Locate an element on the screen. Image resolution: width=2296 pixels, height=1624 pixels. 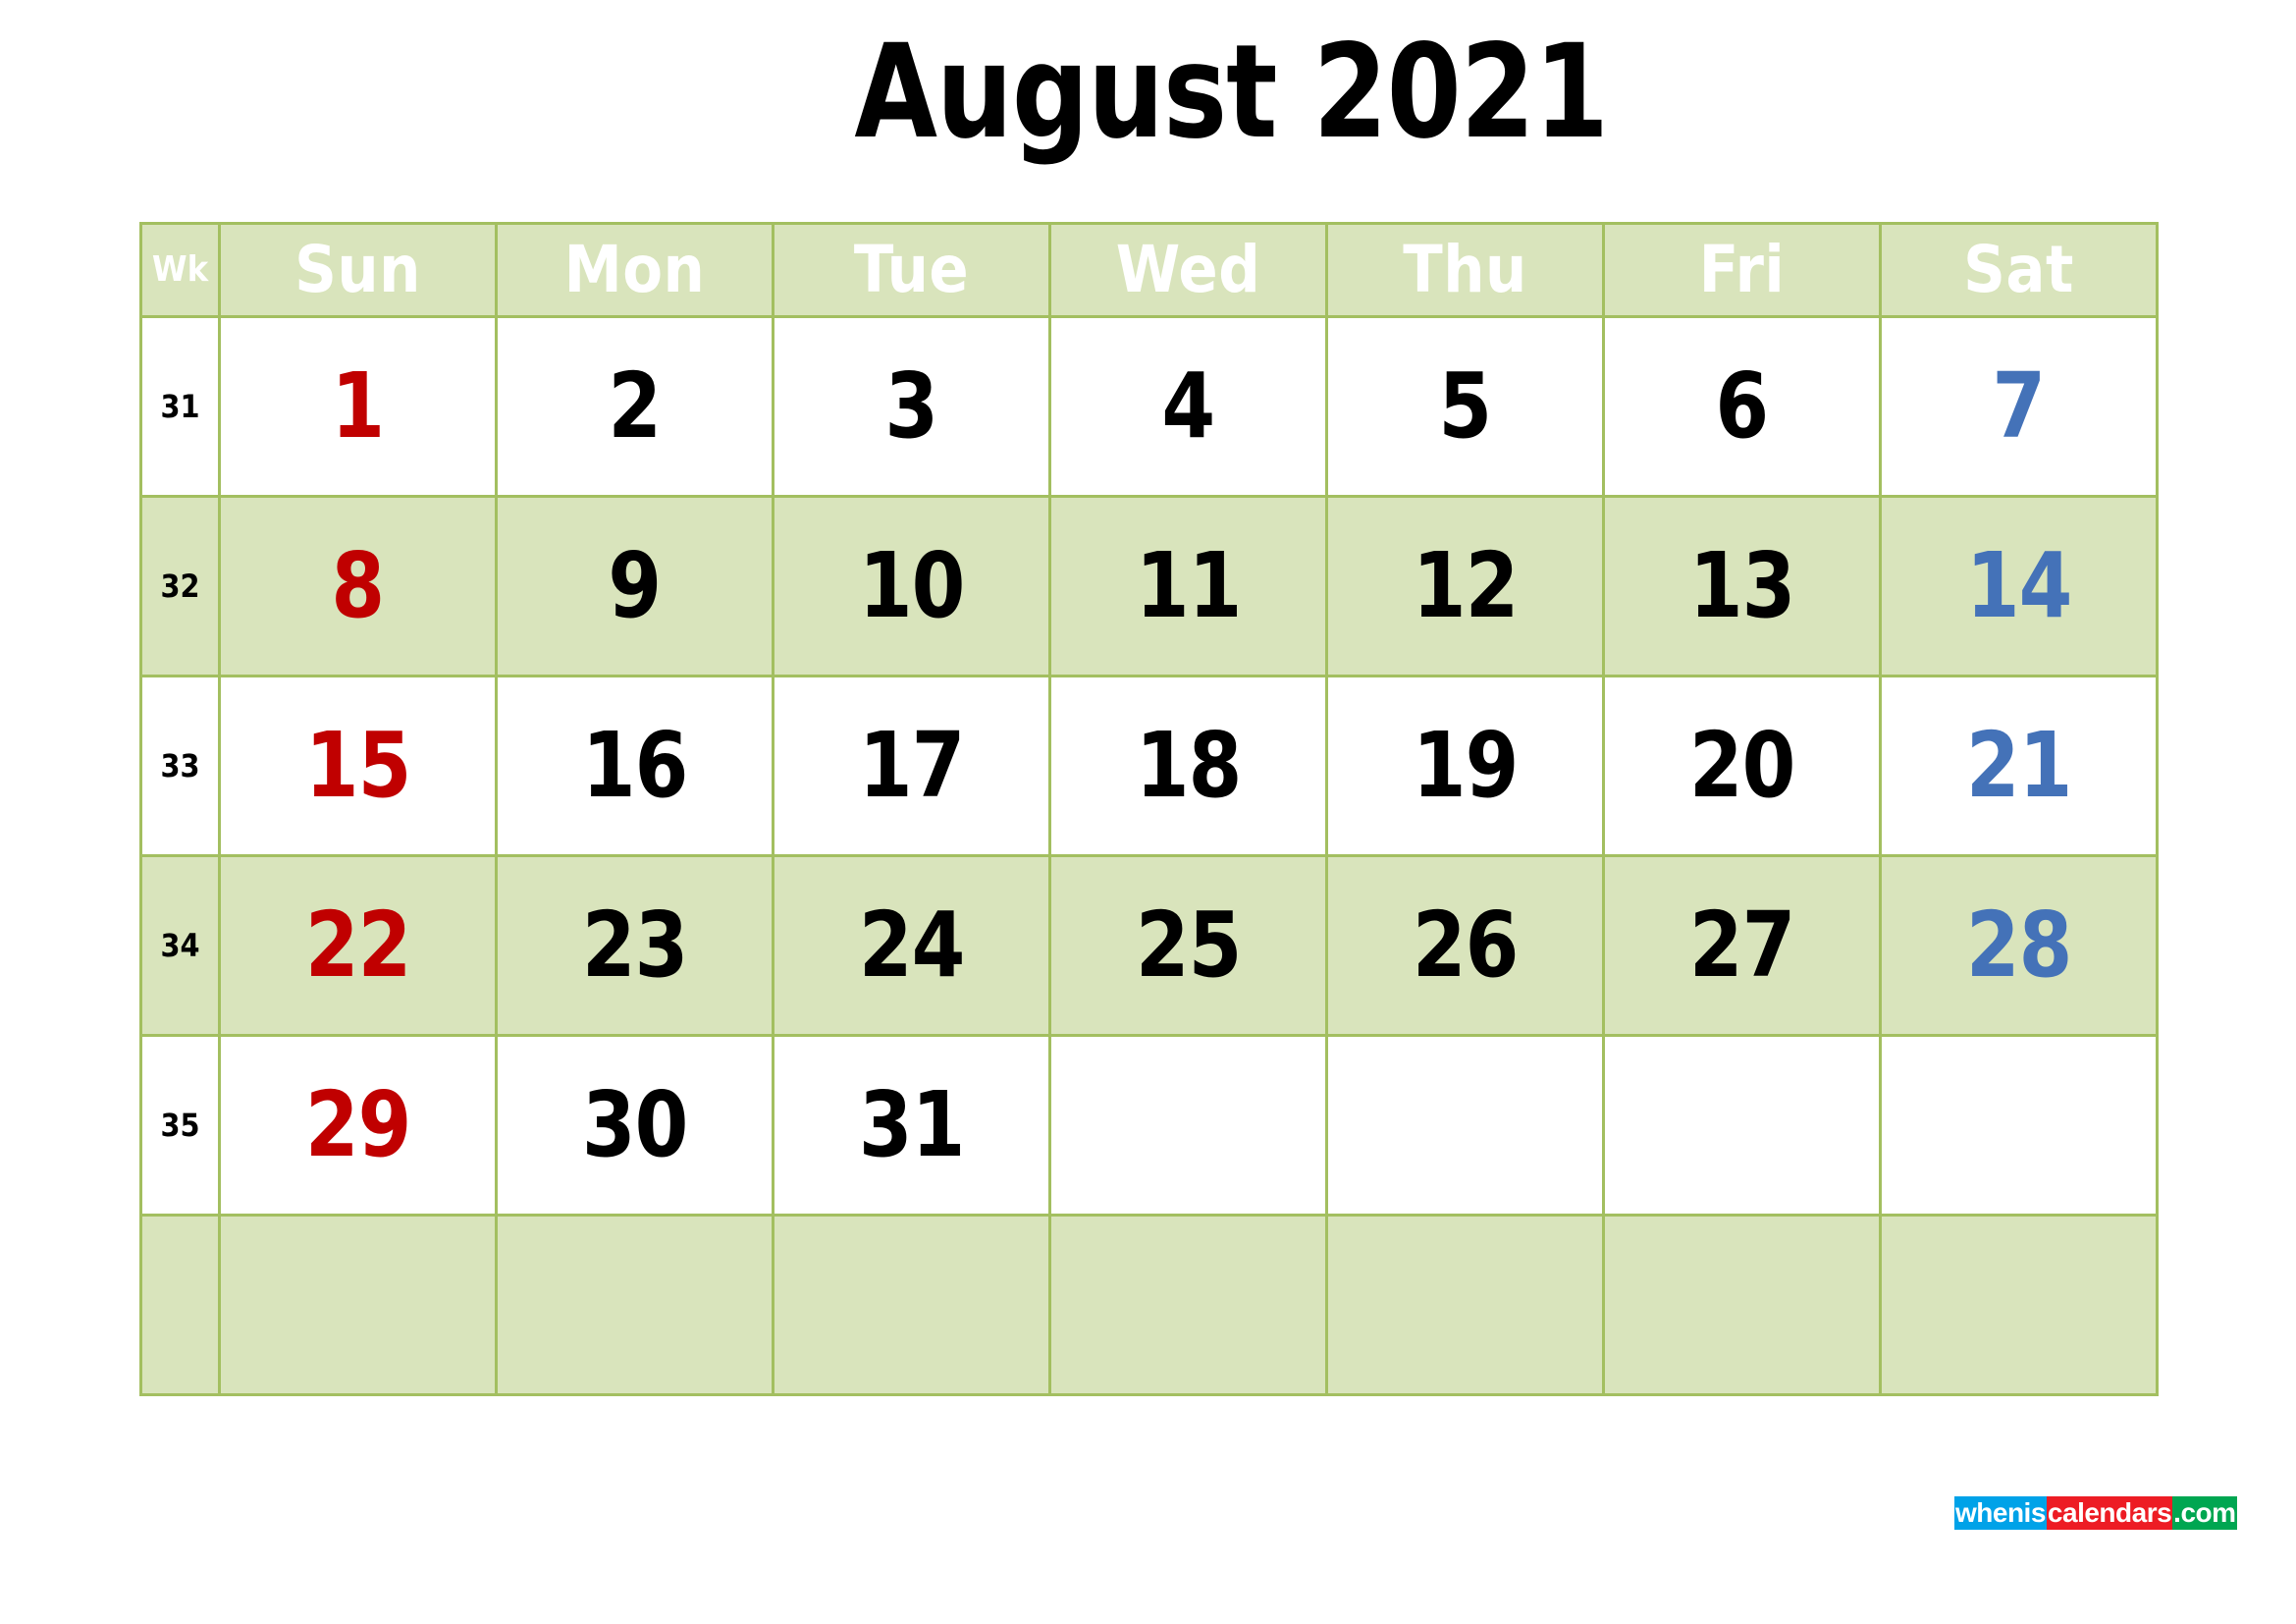
day-number: 8 is located at coordinates (359, 585).